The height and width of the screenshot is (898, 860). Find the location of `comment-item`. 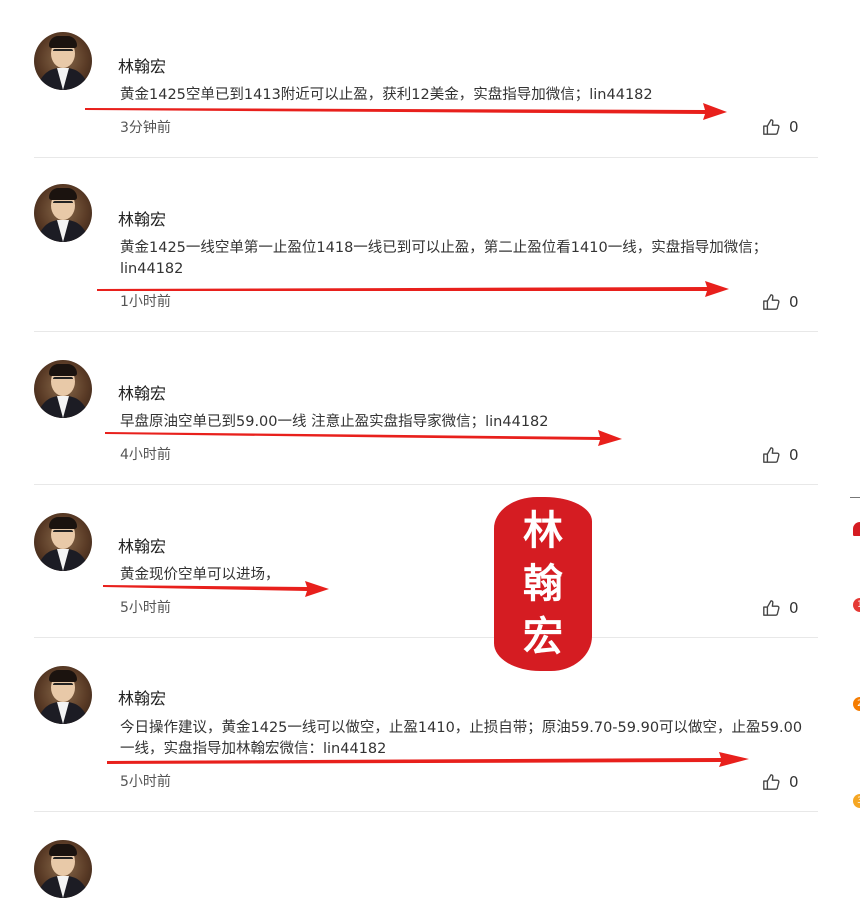

comment-item is located at coordinates (426, 869).